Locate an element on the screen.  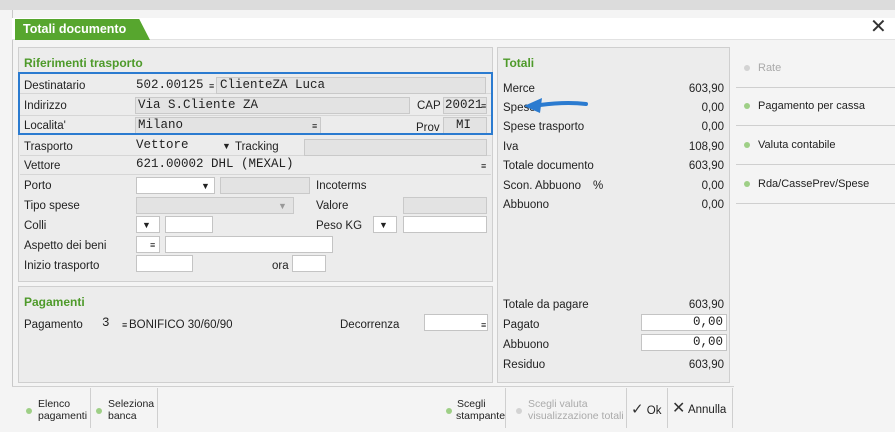
decorrenza-field is located at coordinates (456, 322).